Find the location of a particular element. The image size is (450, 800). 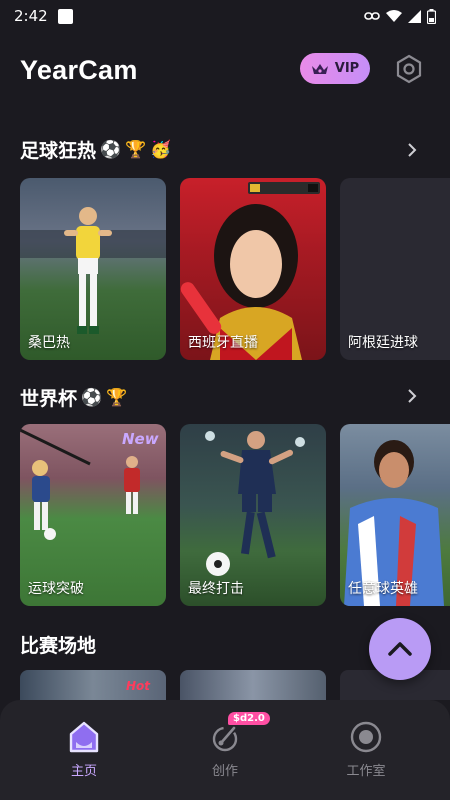

app-header: YearCam VIP is located at coordinates (225, 70).